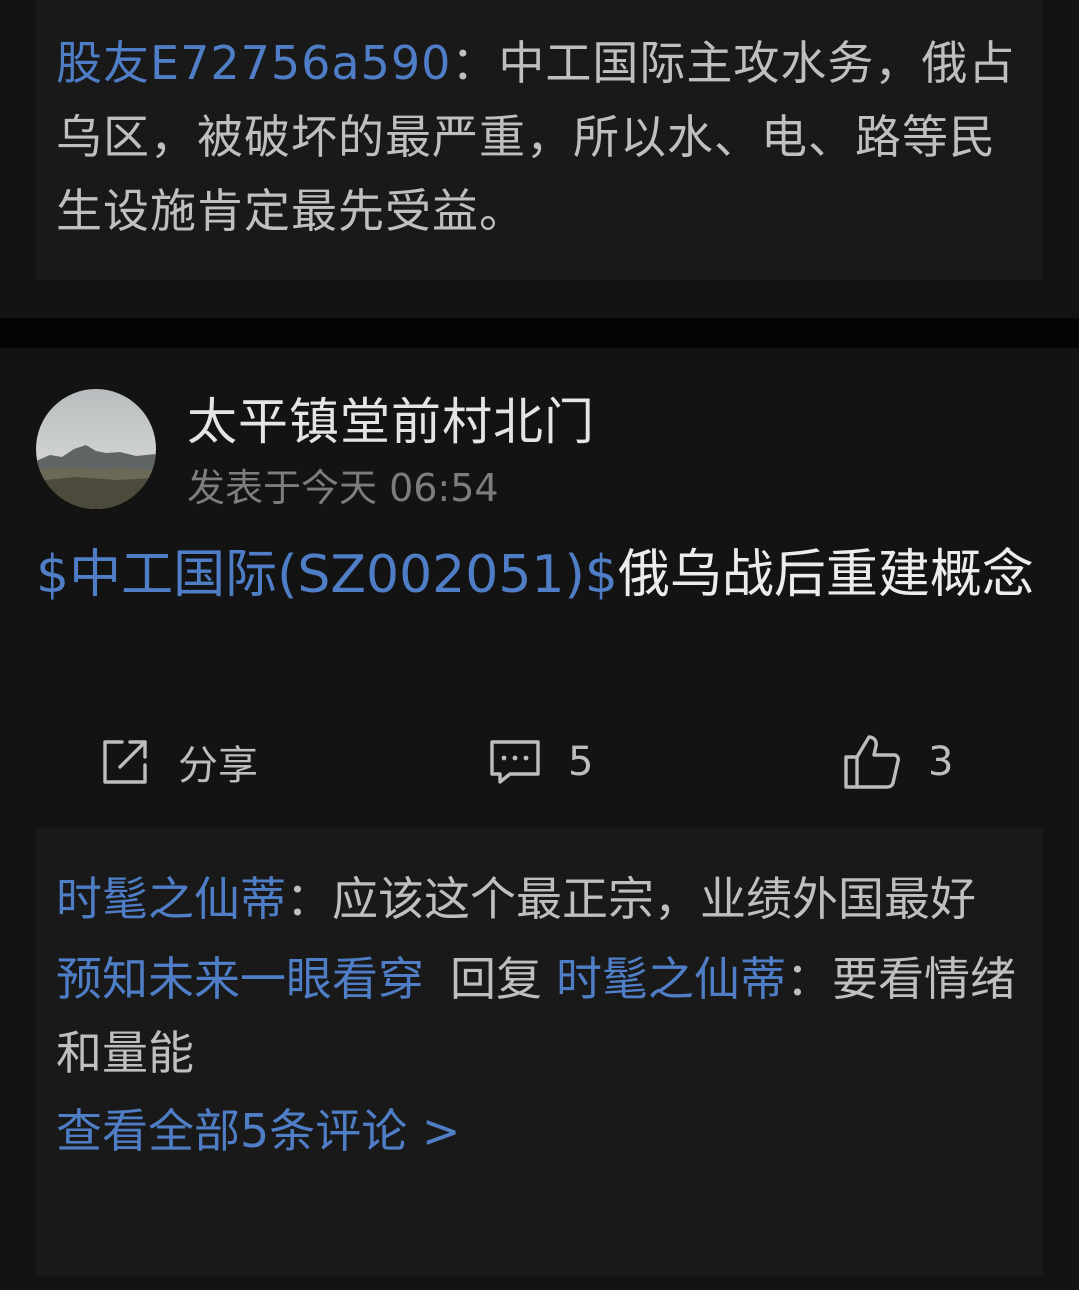 Image resolution: width=1079 pixels, height=1290 pixels. I want to click on comment-button: 5, so click(540, 762).